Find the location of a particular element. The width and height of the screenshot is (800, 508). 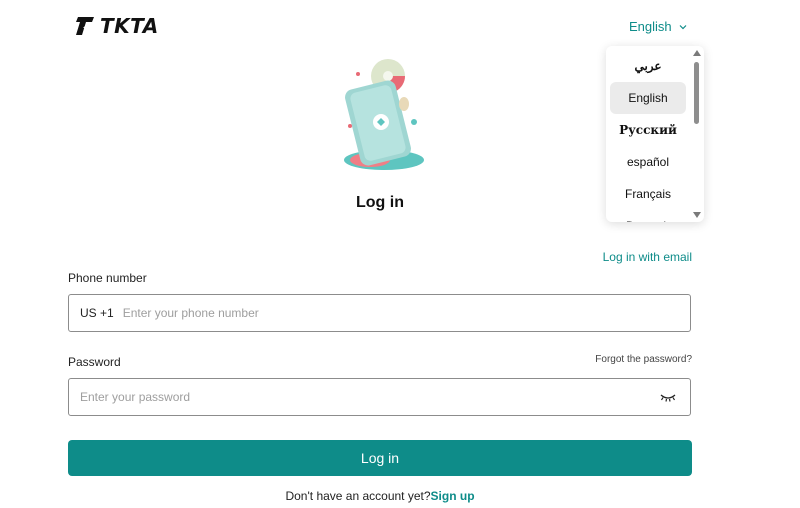

dropdown-scrollbar is located at coordinates (697, 134).